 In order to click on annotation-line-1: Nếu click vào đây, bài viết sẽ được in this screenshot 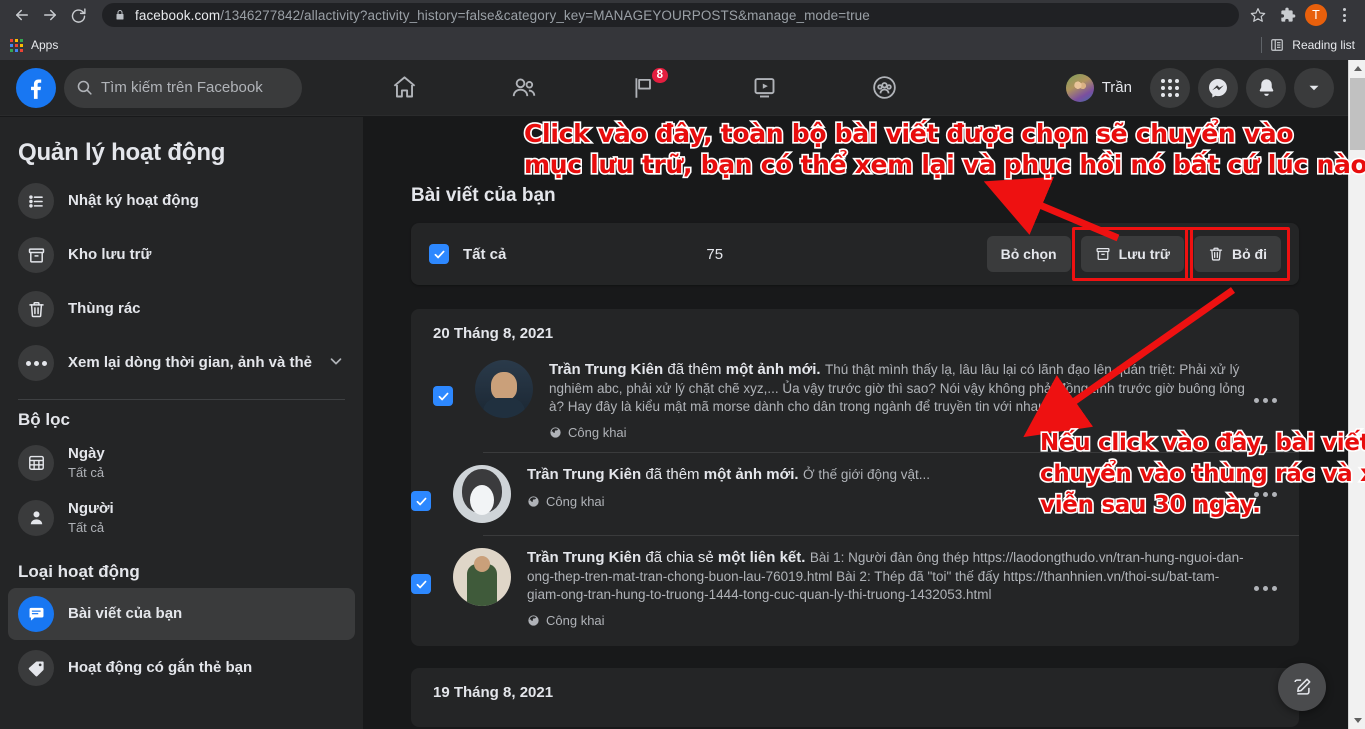, I will do `click(1201, 442)`.